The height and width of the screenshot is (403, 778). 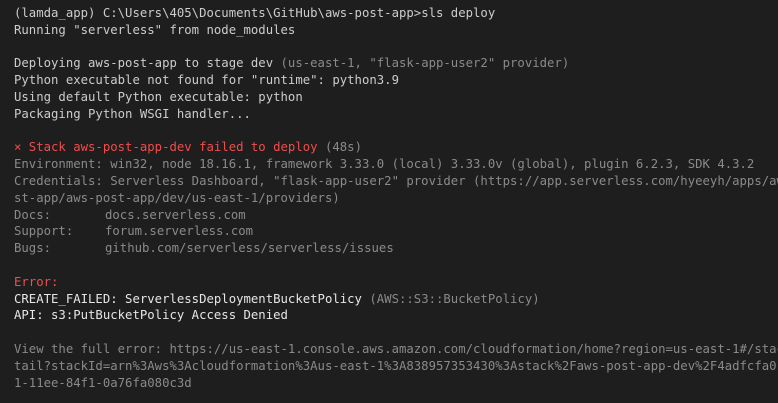 I want to click on docs-line: Docs: docs.serverless.com, so click(x=396, y=215).